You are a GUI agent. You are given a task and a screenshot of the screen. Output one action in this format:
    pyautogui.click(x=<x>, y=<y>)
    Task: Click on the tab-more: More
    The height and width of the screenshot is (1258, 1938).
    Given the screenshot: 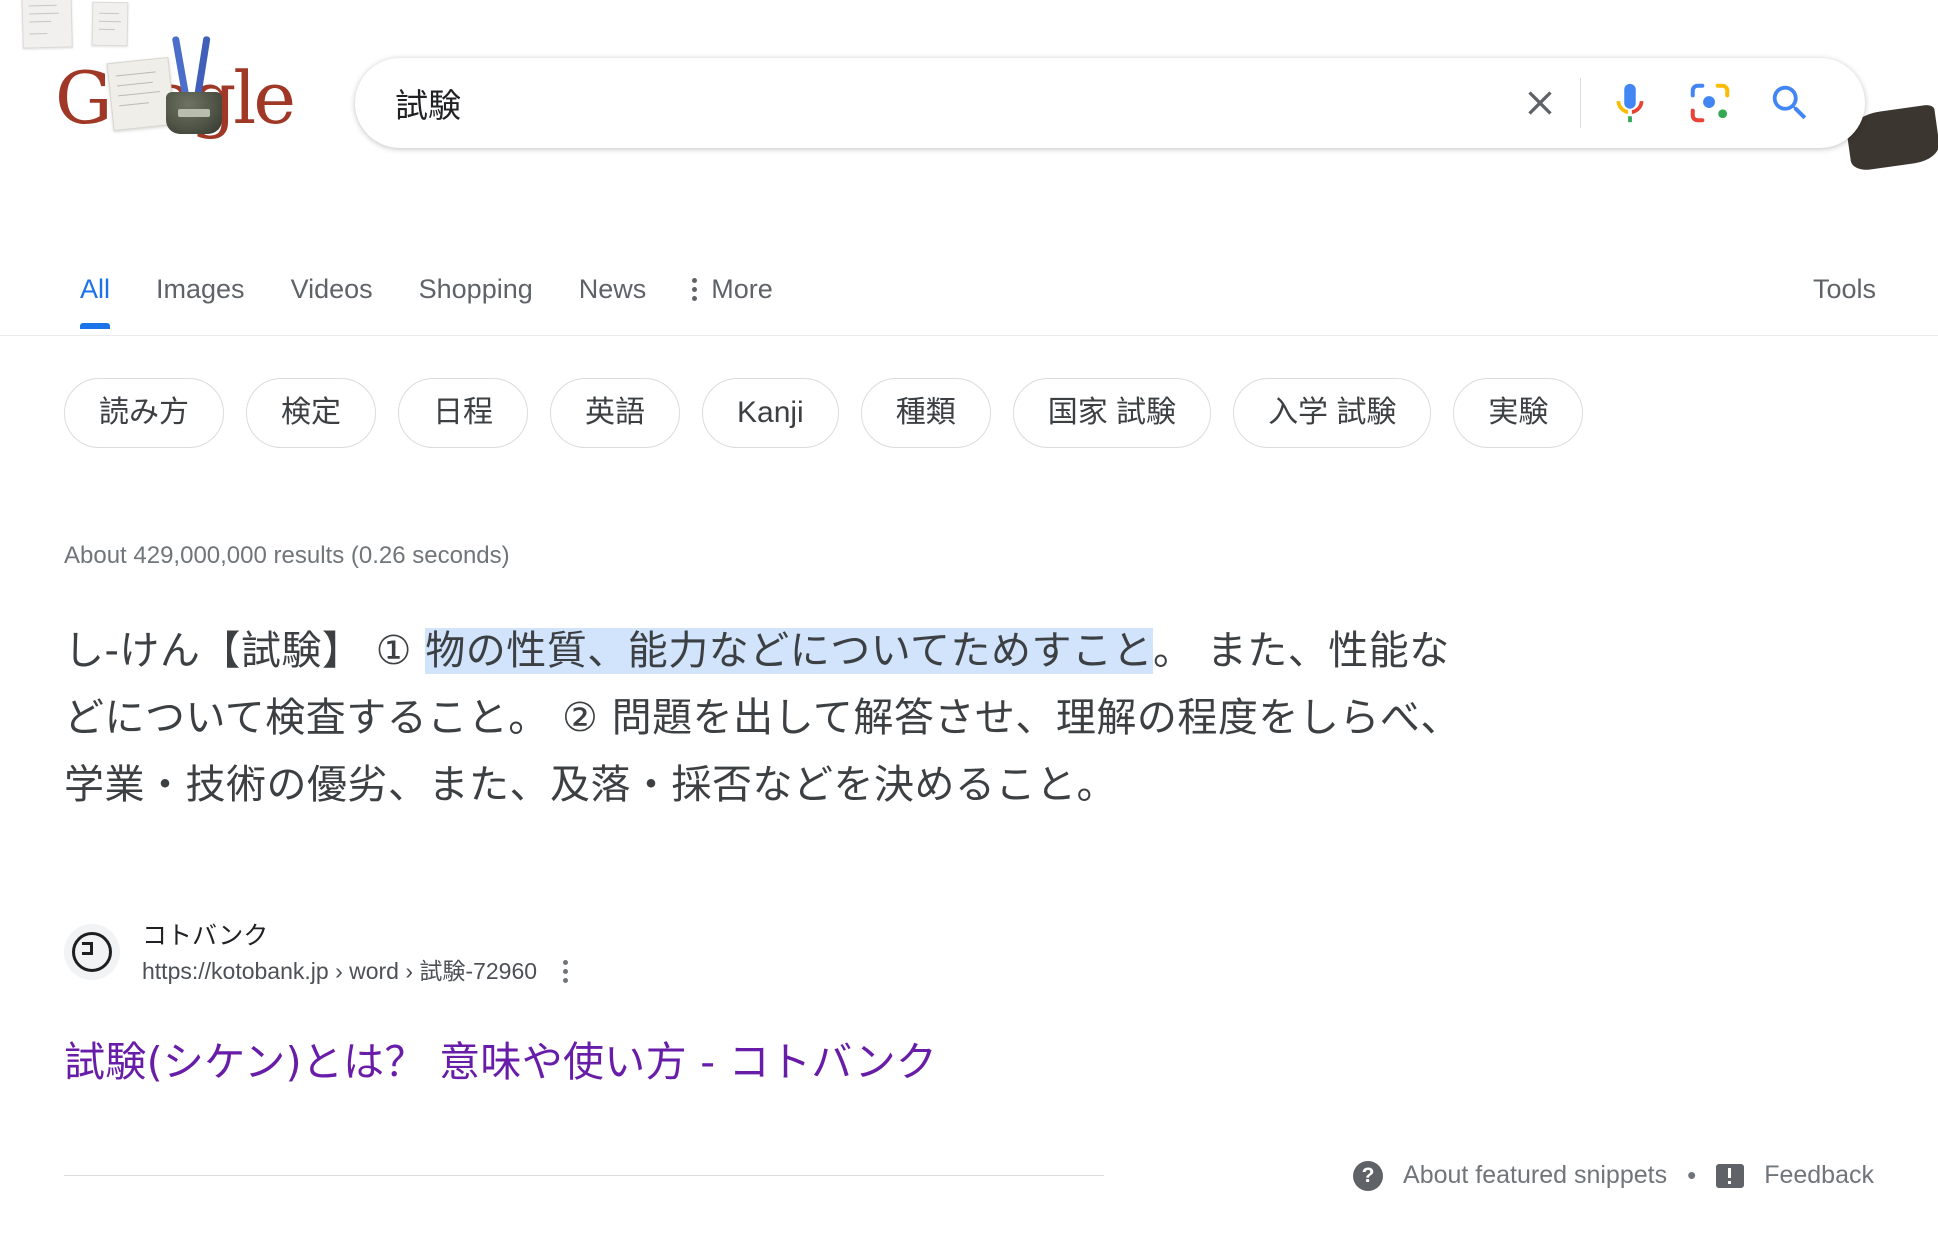 What is the action you would take?
    pyautogui.click(x=732, y=295)
    